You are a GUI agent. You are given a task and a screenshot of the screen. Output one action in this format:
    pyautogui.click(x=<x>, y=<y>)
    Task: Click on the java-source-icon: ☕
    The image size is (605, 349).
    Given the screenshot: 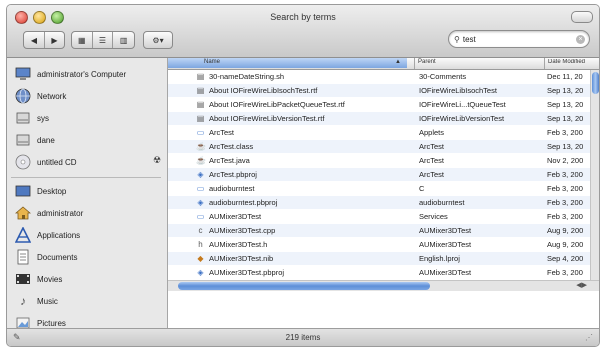 What is the action you would take?
    pyautogui.click(x=201, y=160)
    